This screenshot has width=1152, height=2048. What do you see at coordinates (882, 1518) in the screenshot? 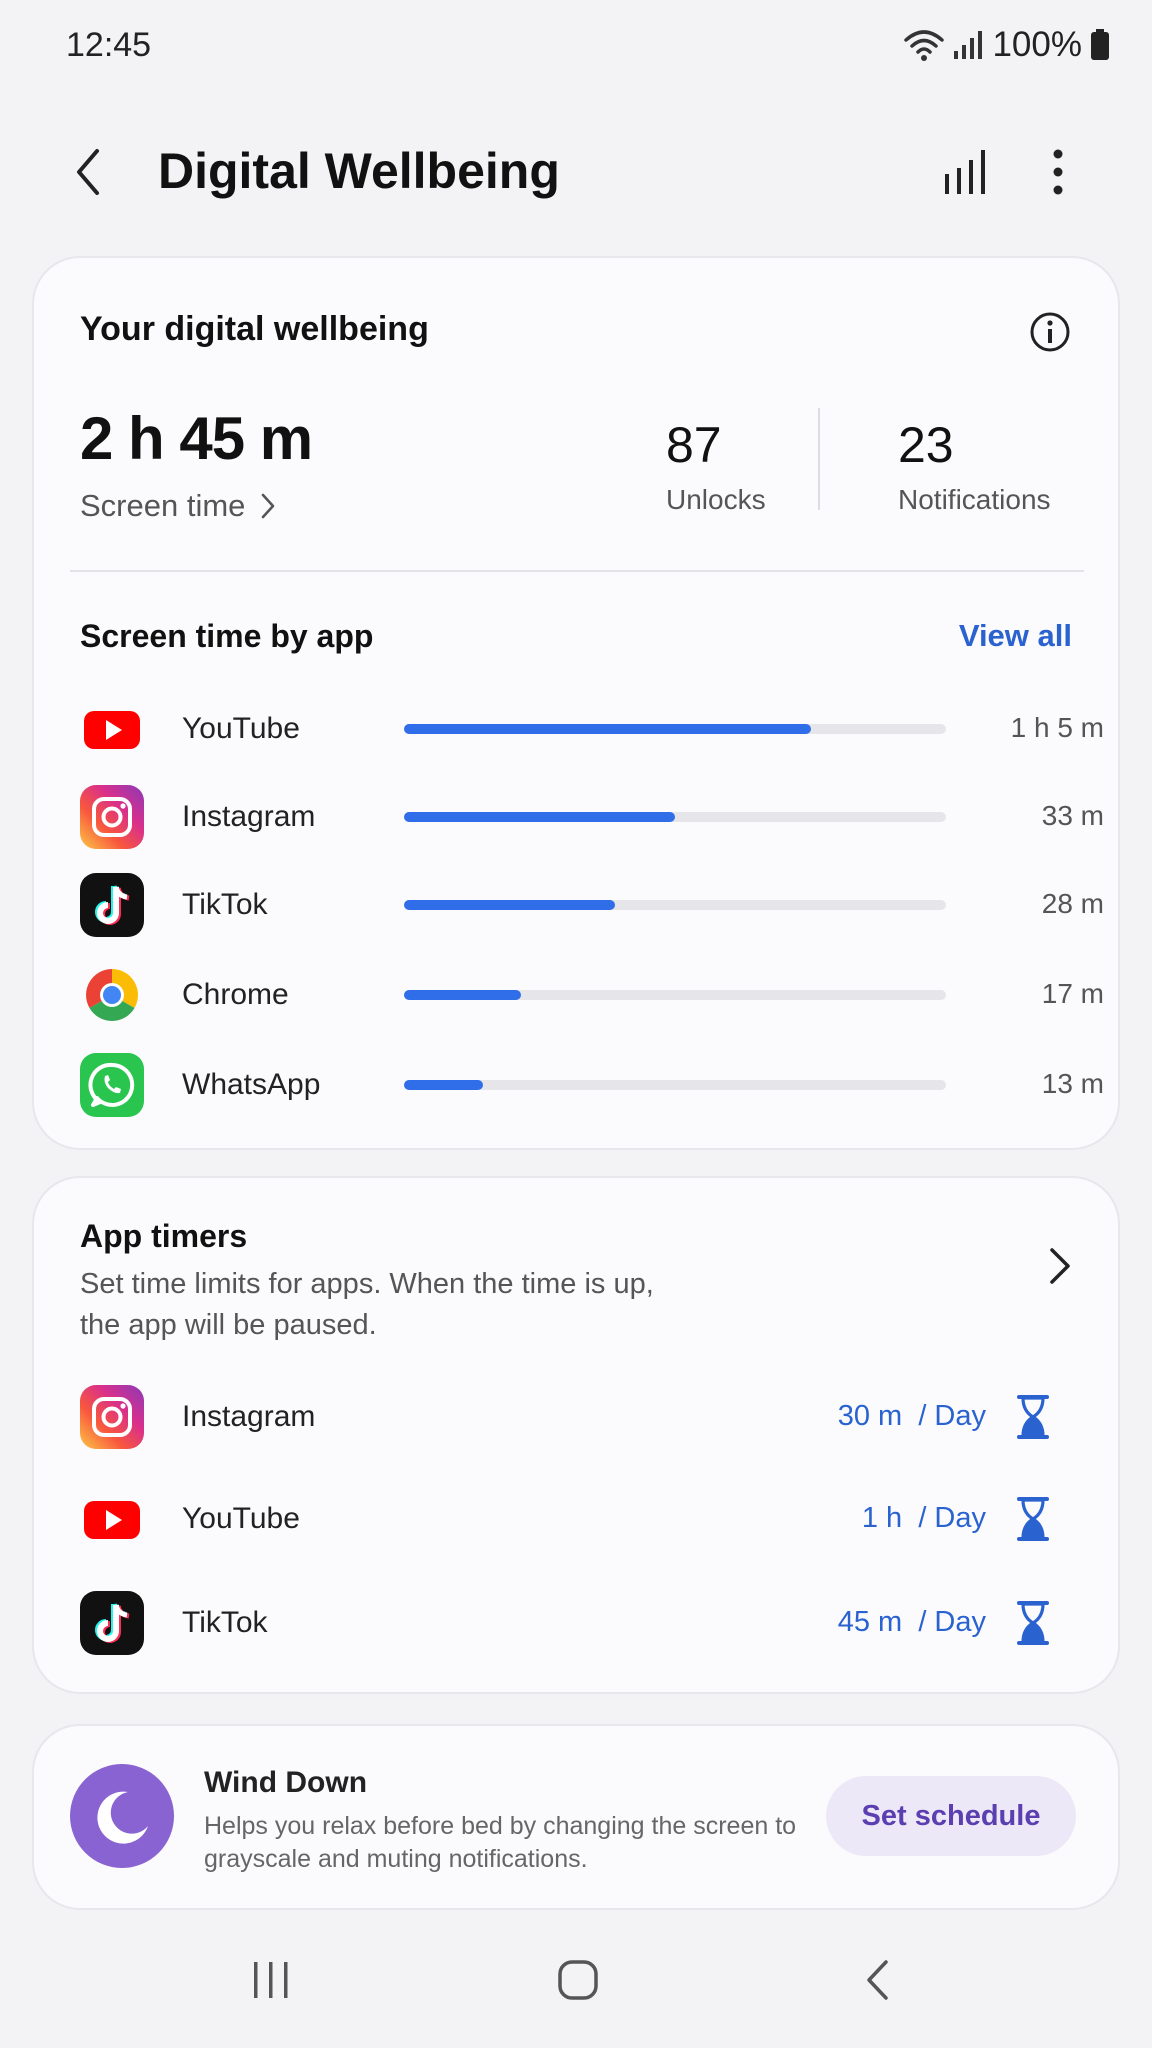
I see `timer-value: 1 h` at bounding box center [882, 1518].